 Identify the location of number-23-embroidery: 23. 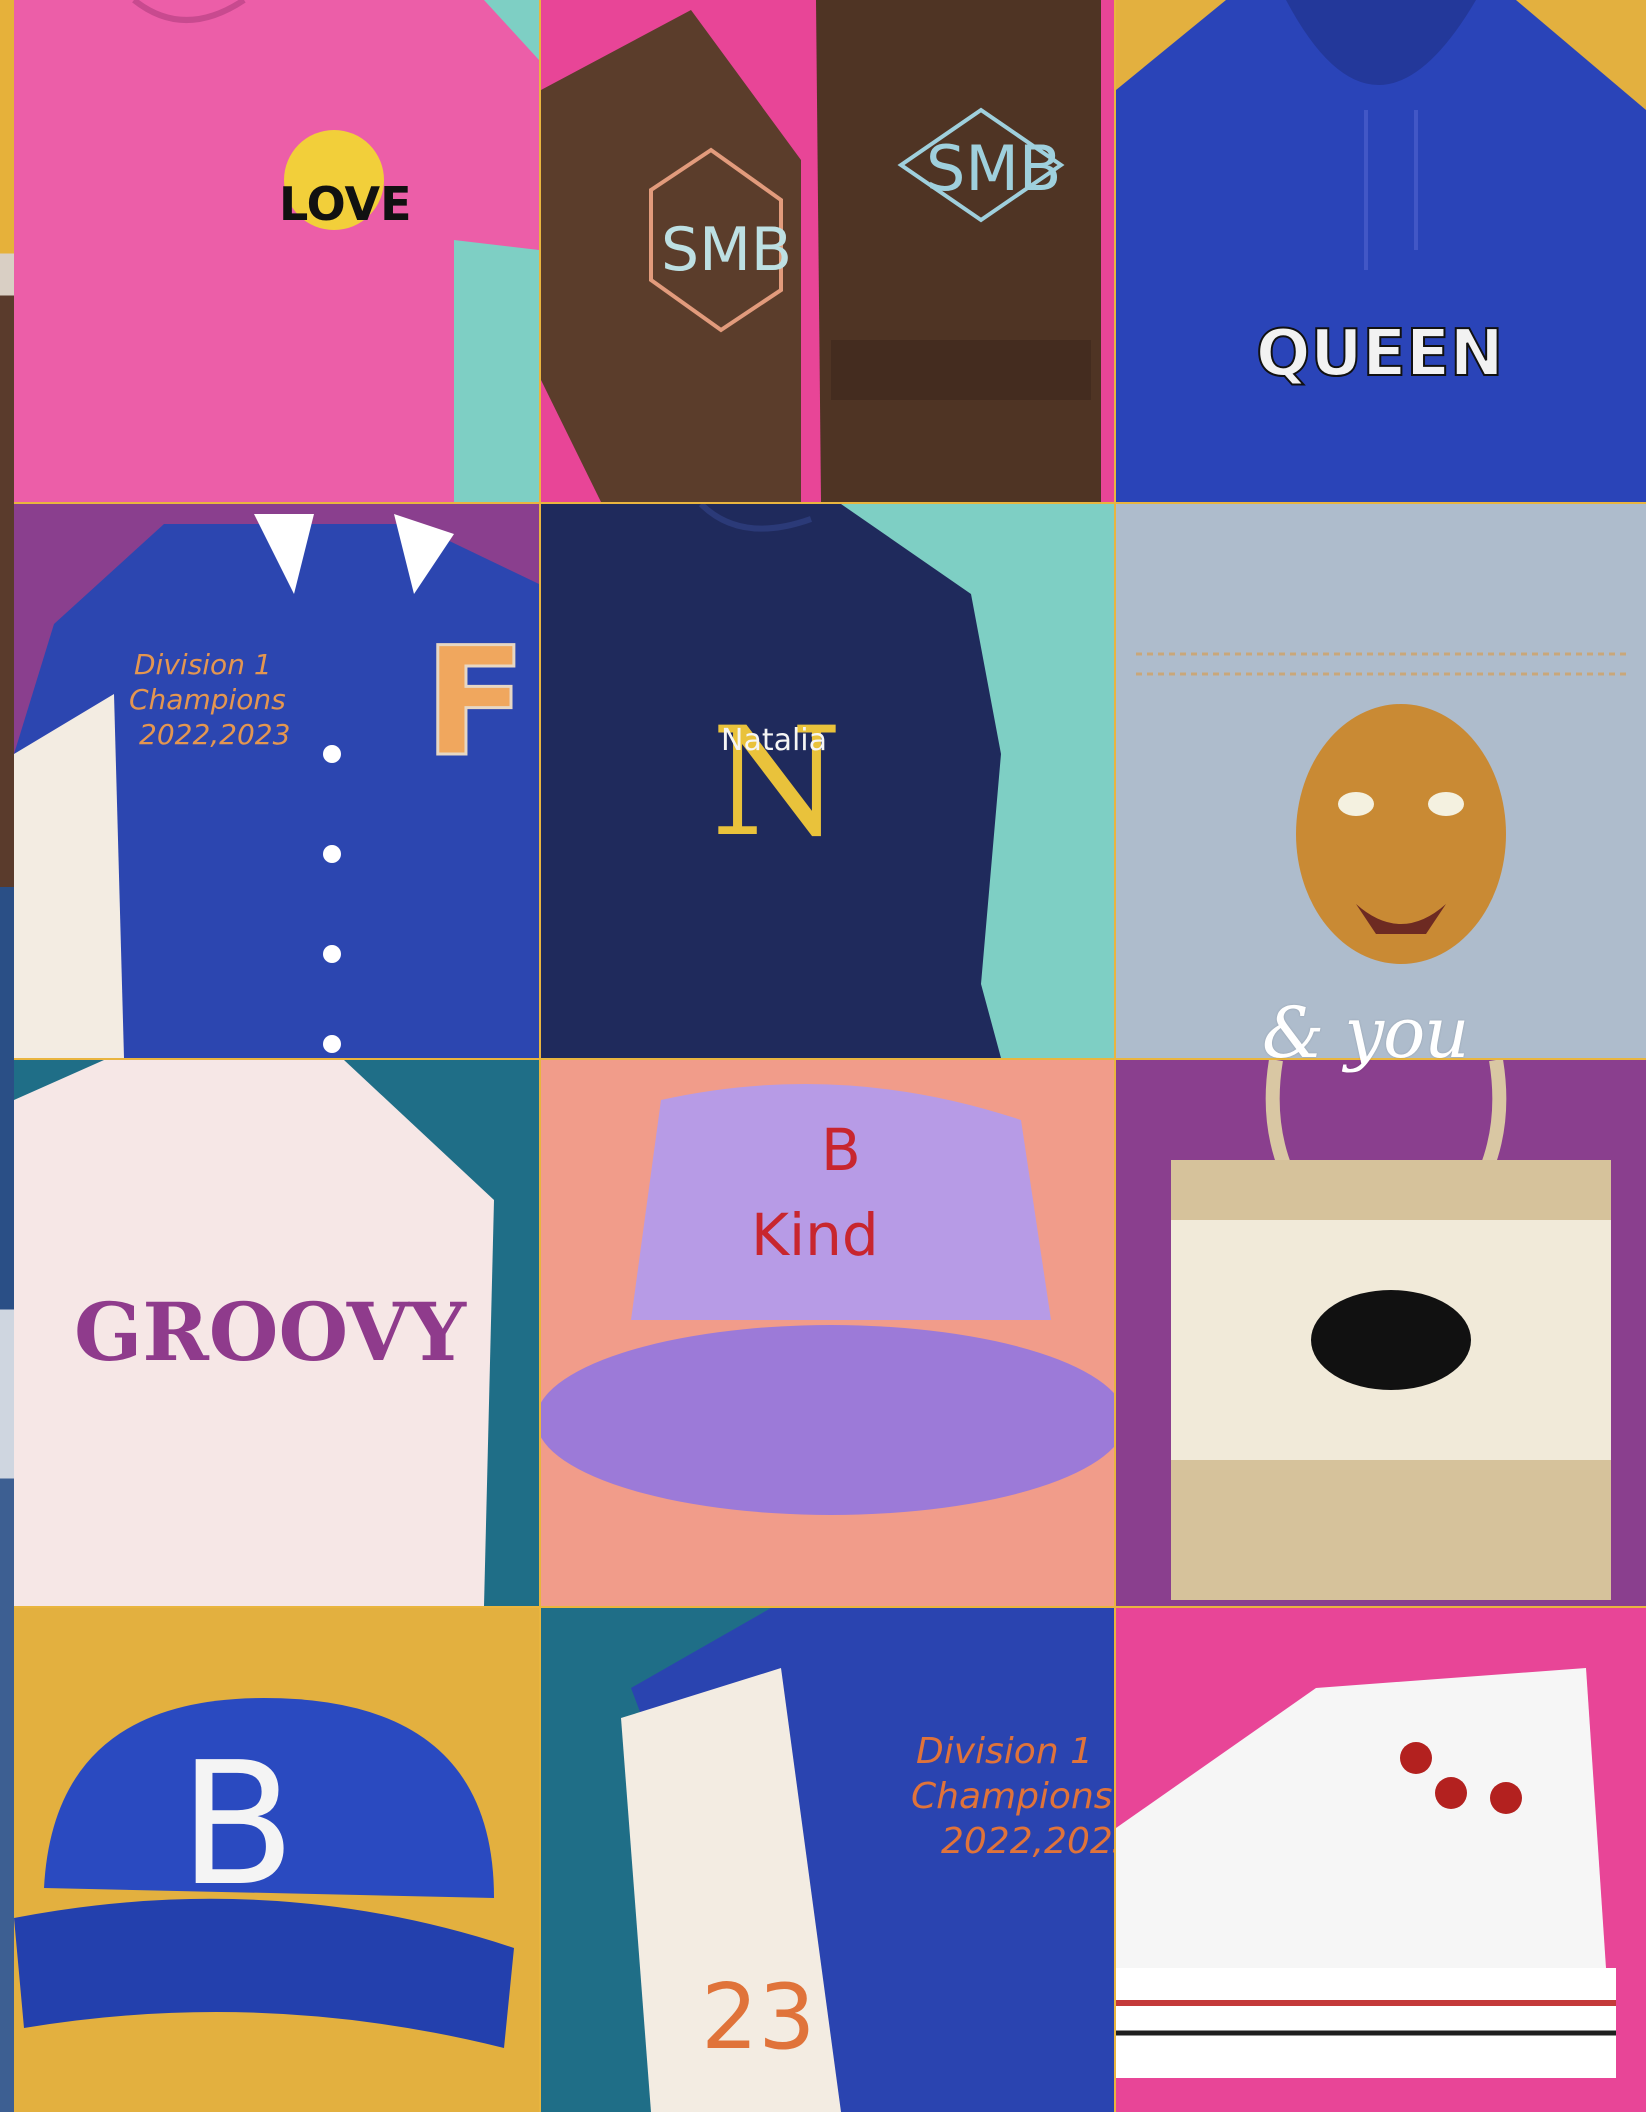
(758, 2017).